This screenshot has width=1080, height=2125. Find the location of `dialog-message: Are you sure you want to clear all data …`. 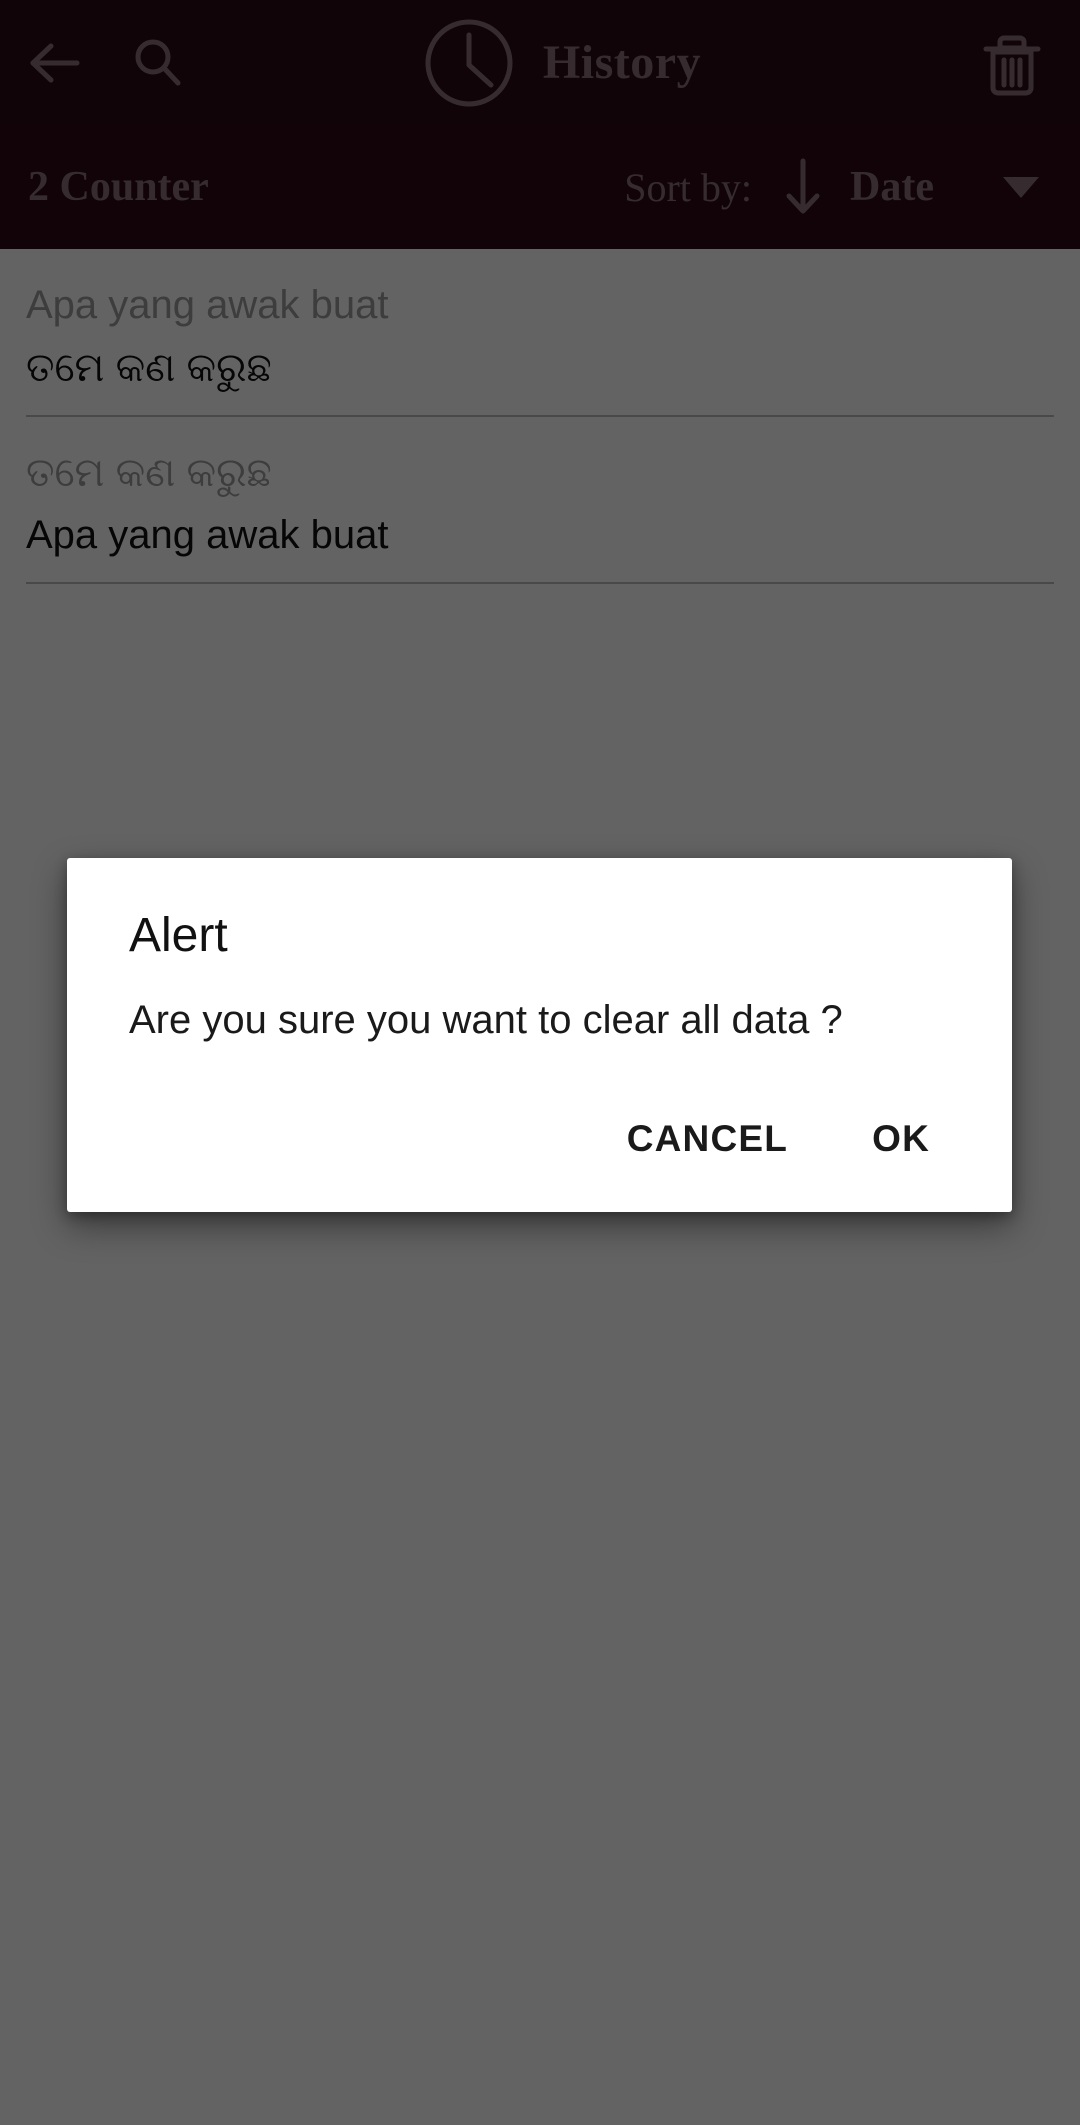

dialog-message: Are you sure you want to clear all data … is located at coordinates (486, 1020).